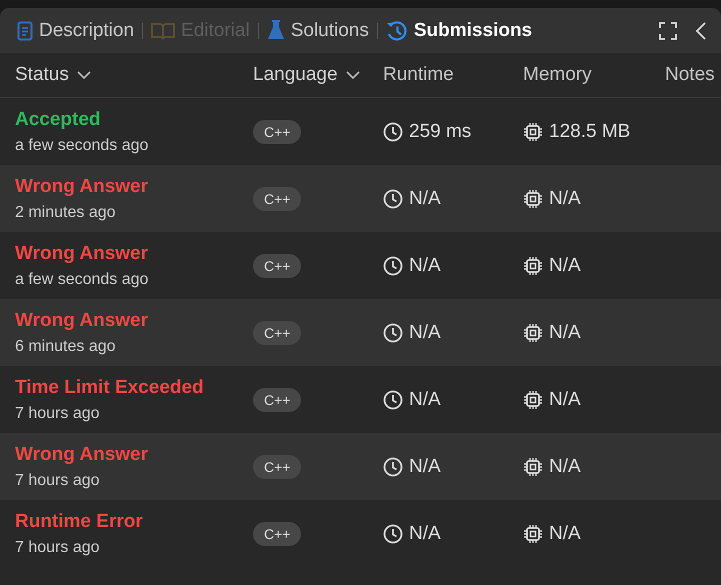 This screenshot has width=721, height=585. What do you see at coordinates (295, 75) in the screenshot?
I see `column-header: Language` at bounding box center [295, 75].